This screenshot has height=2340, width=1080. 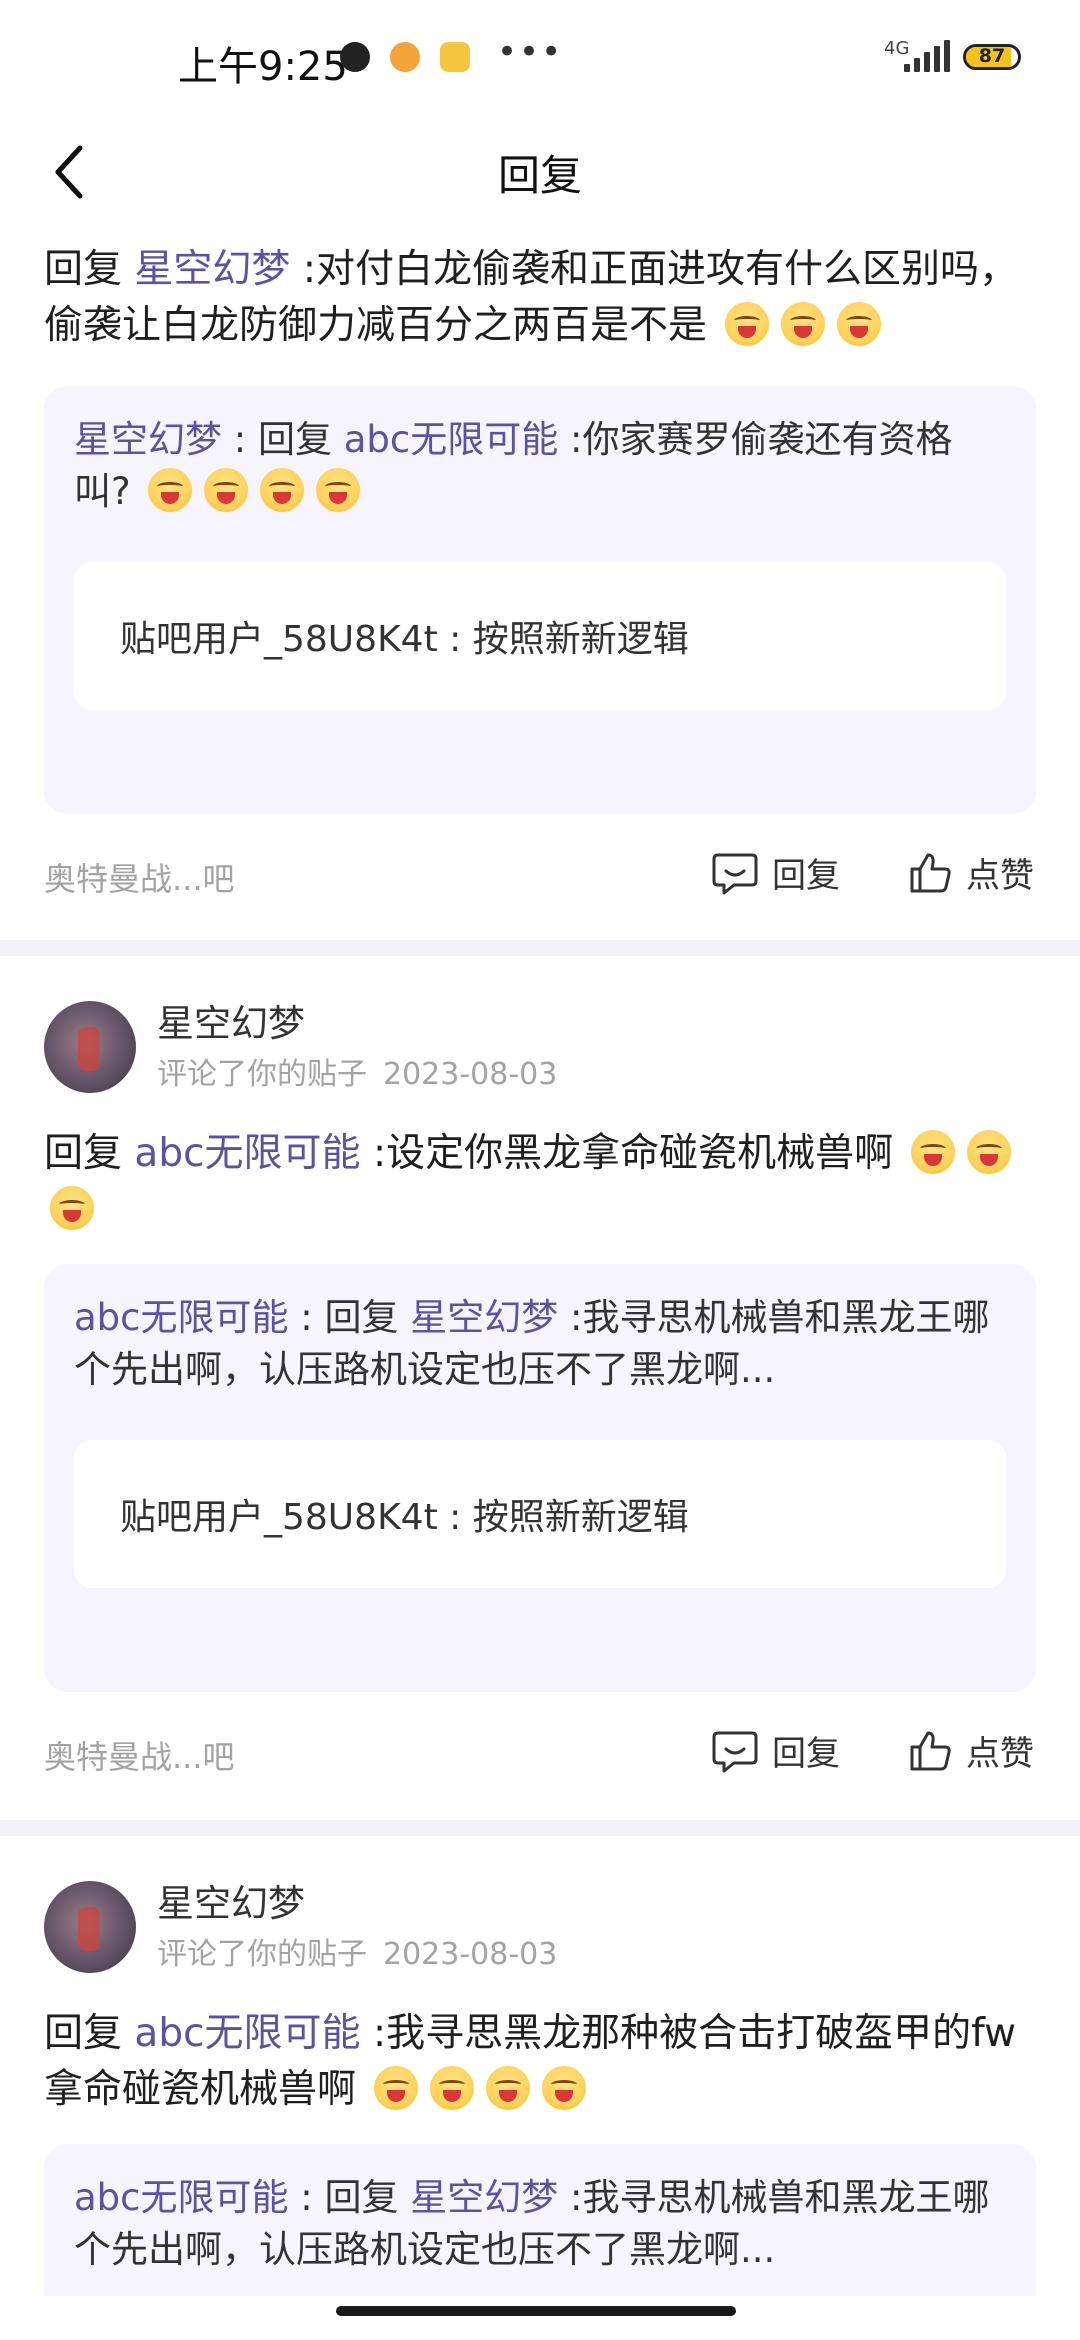 I want to click on qq-icon, so click(x=355, y=57).